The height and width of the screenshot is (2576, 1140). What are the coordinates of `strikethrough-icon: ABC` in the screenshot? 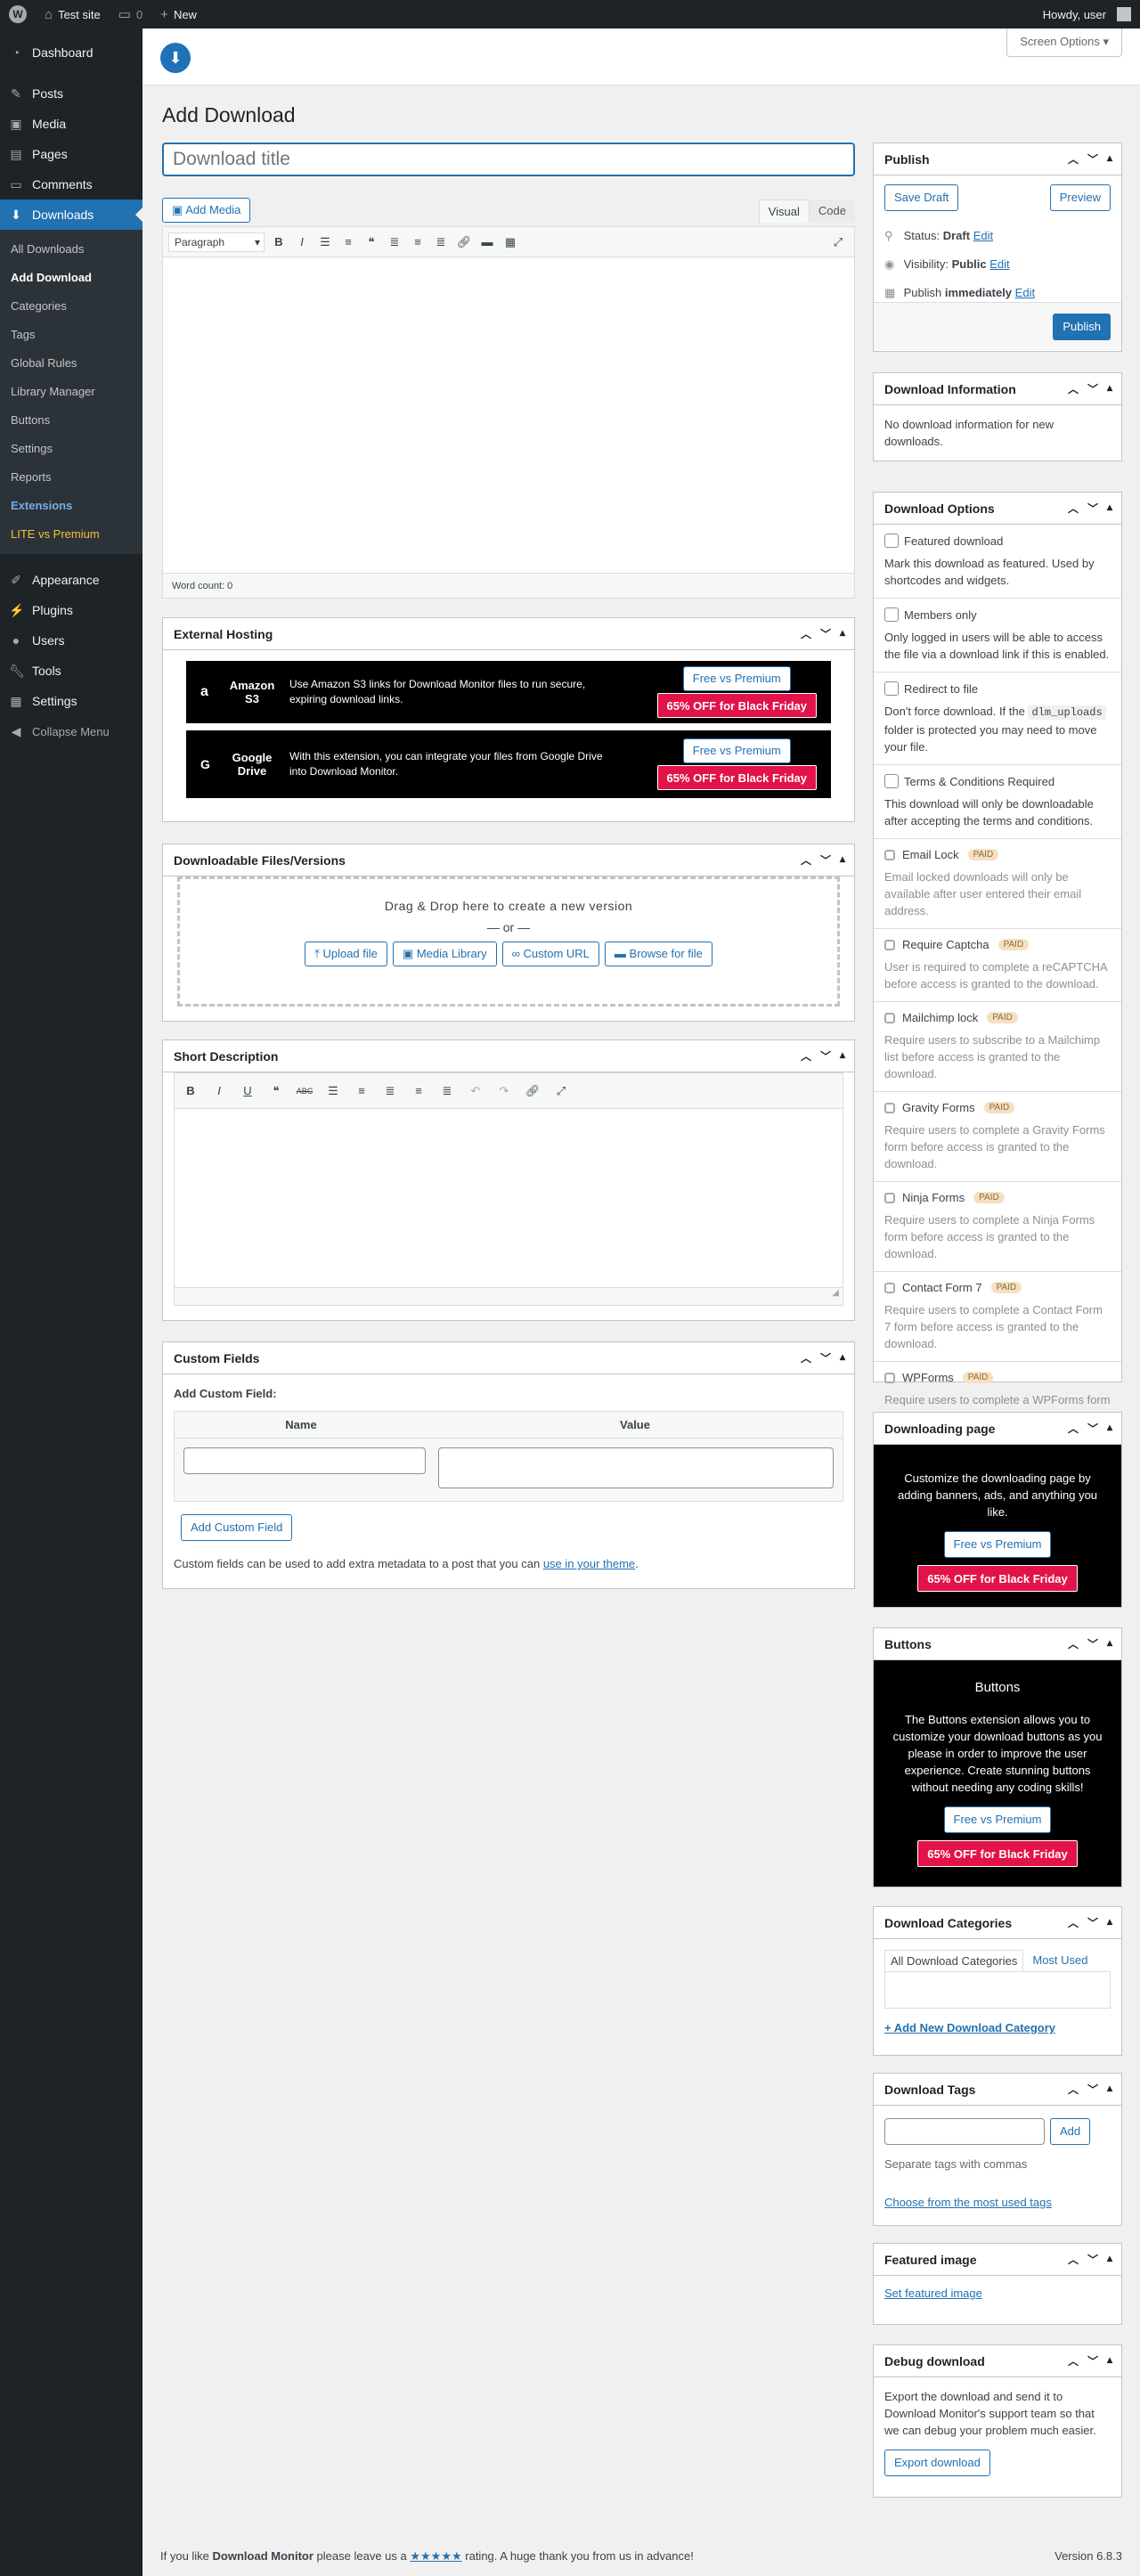 It's located at (305, 1092).